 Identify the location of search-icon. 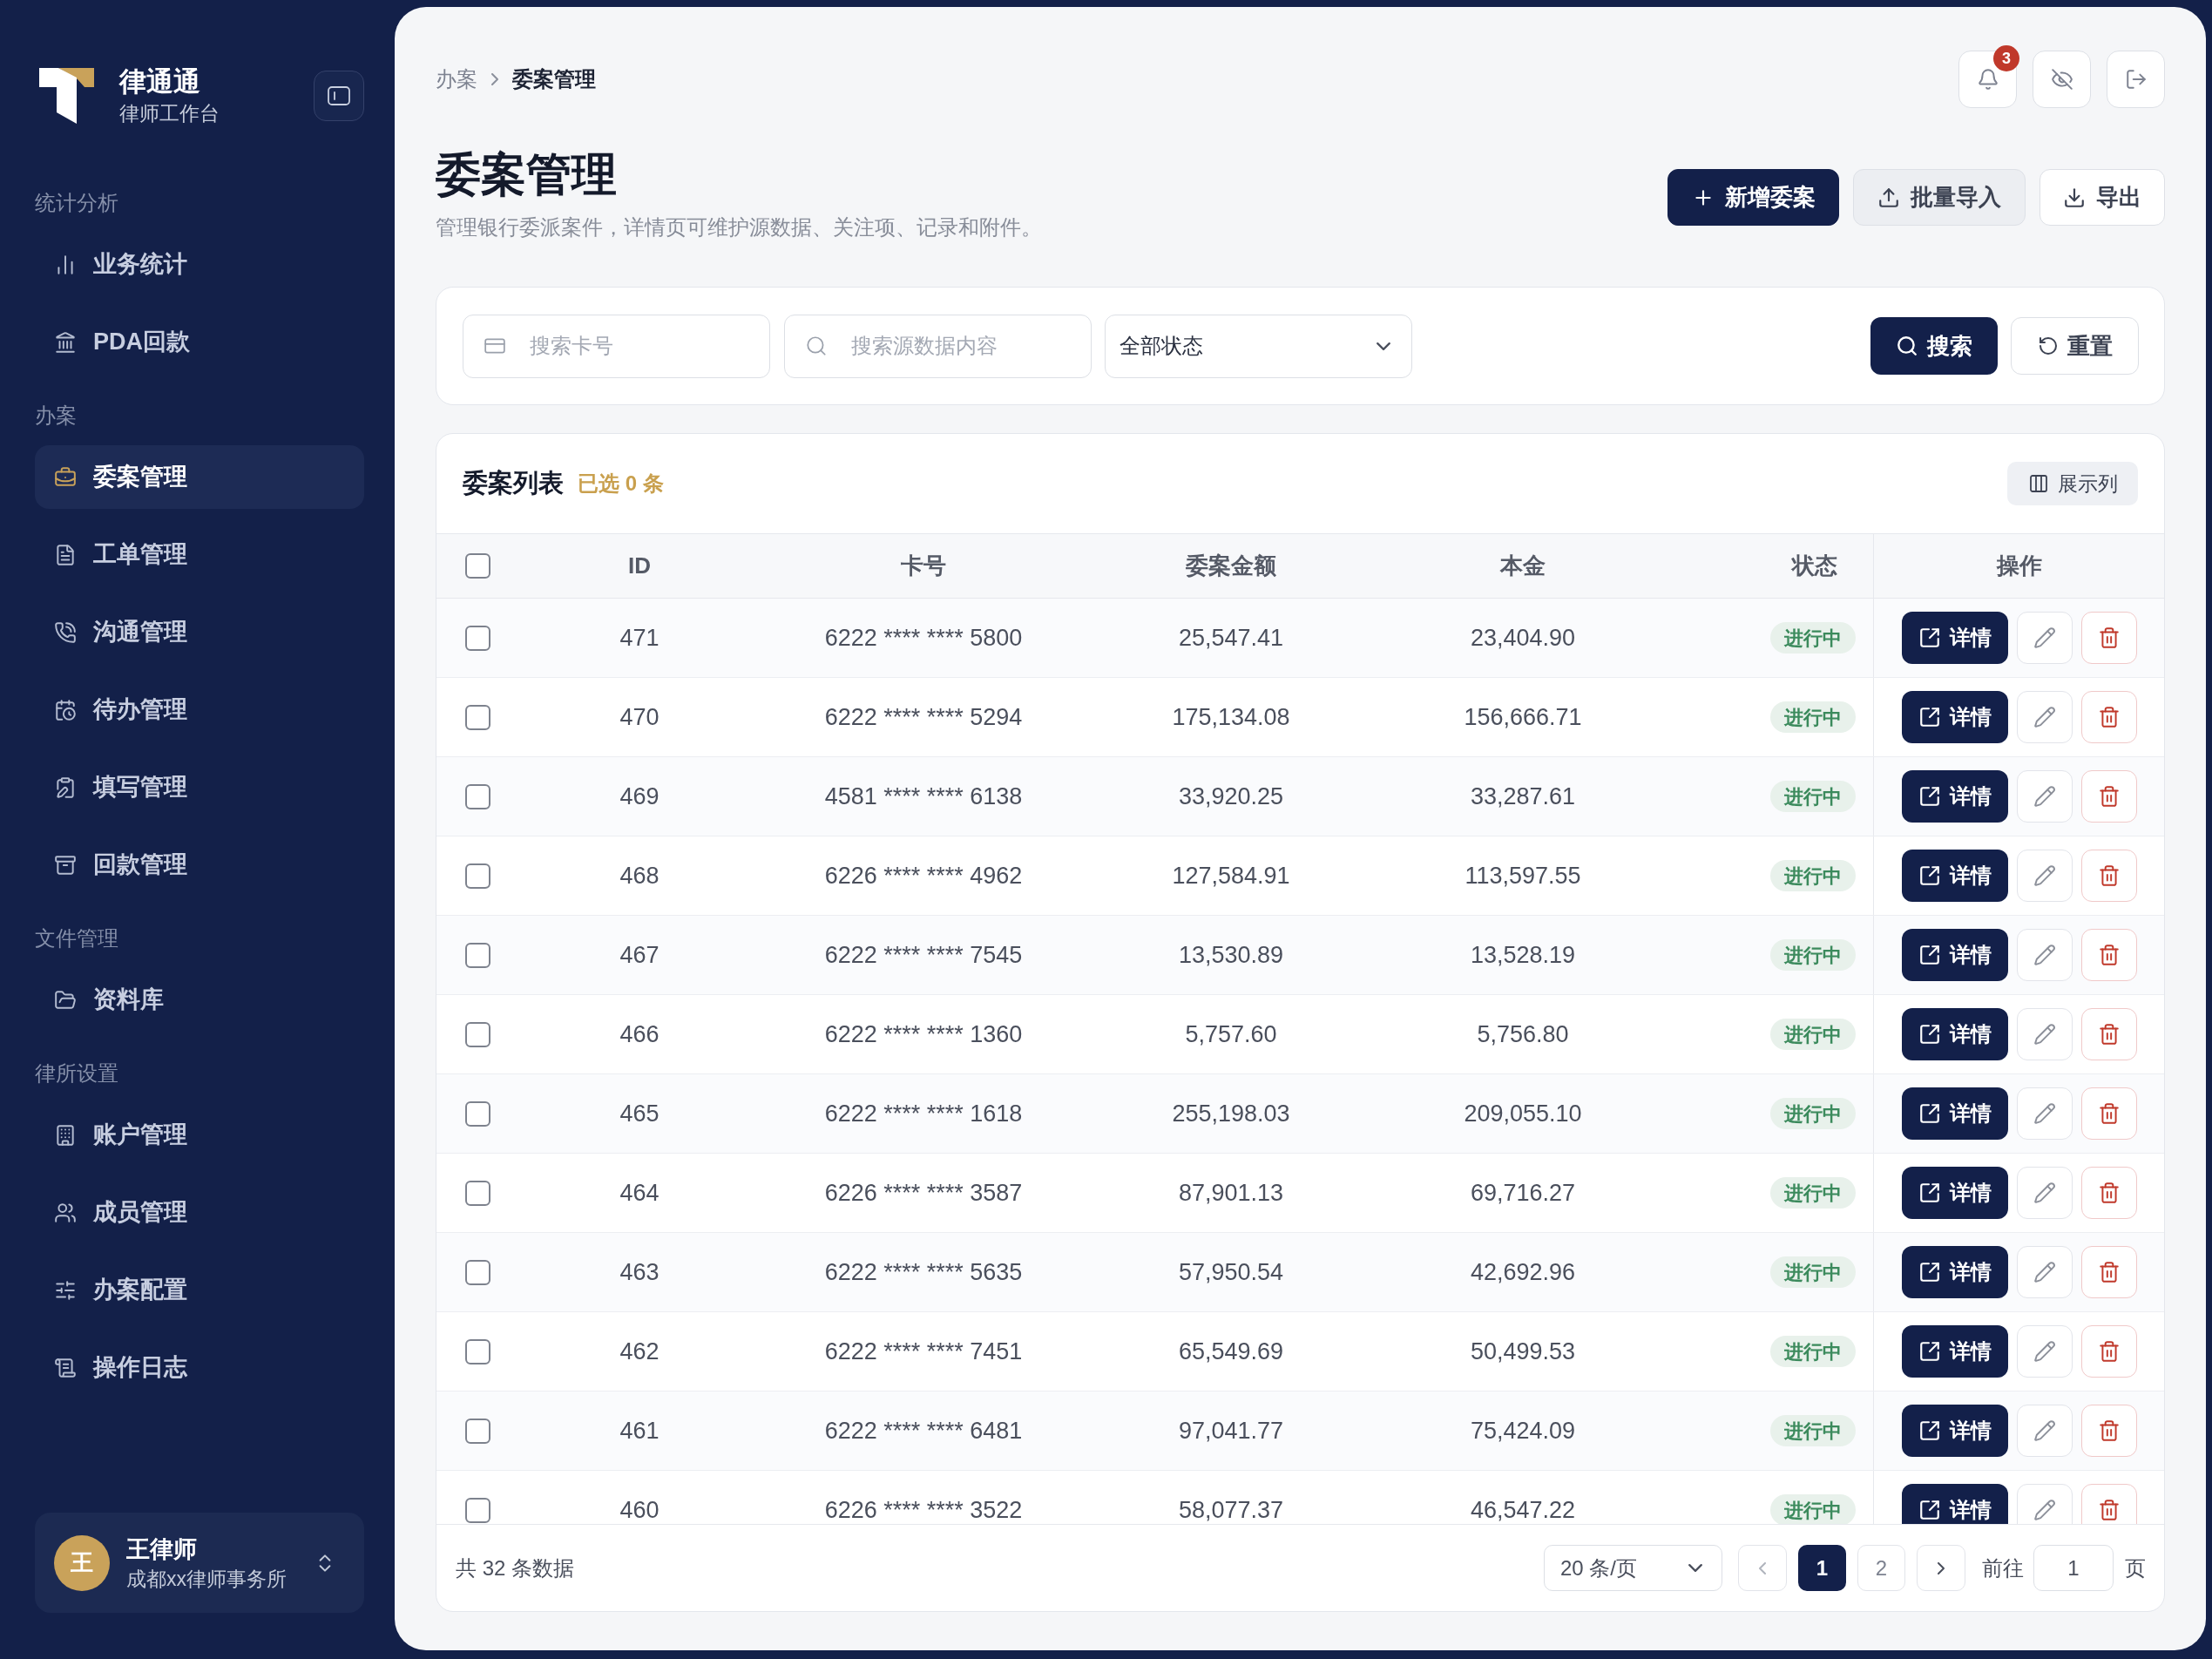
(816, 345).